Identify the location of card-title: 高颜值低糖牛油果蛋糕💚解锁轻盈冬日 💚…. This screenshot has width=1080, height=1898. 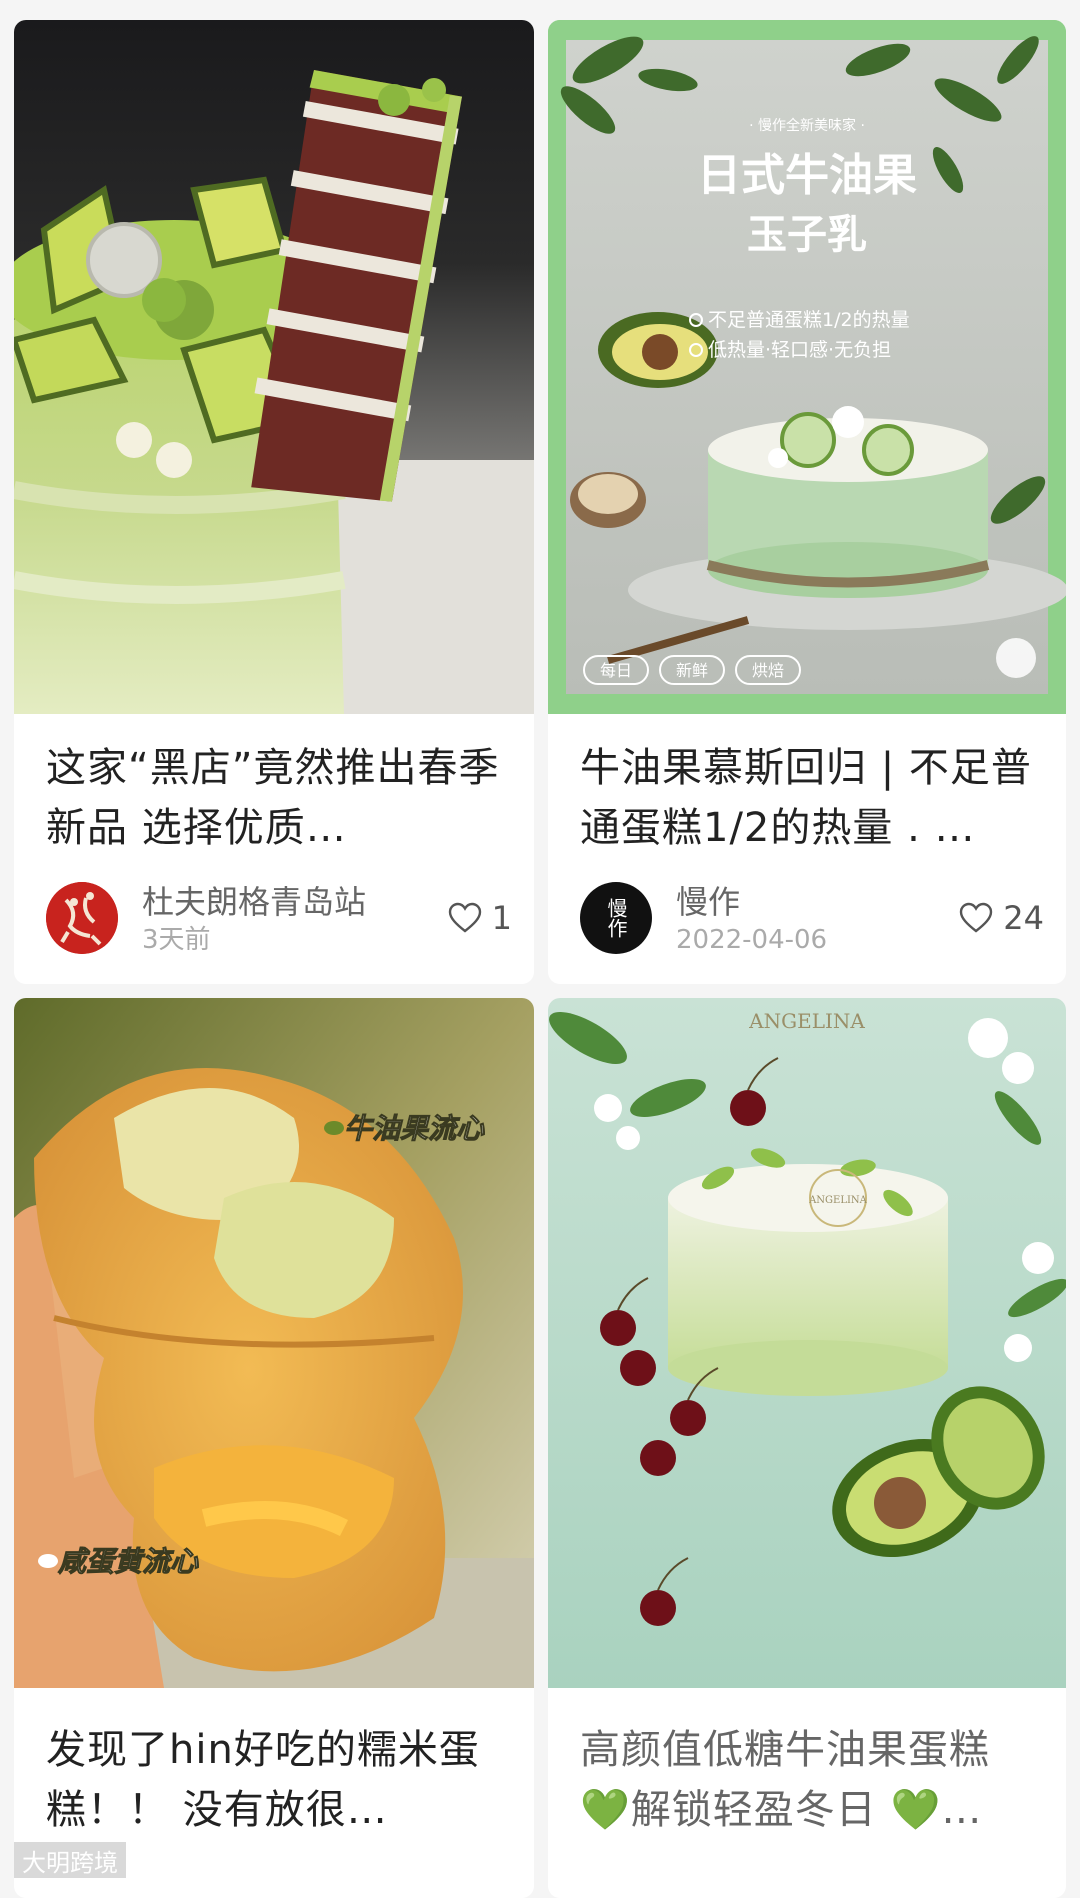
(808, 1780).